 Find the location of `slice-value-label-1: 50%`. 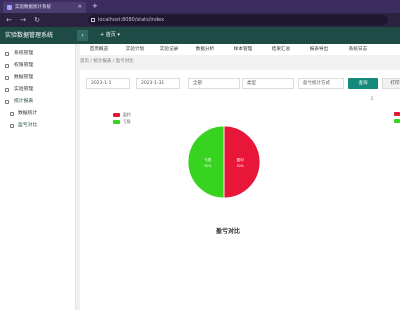

slice-value-label-1: 50% is located at coordinates (207, 166).